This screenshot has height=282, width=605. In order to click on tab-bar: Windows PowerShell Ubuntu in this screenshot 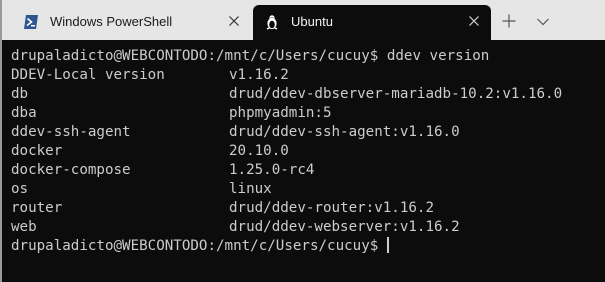, I will do `click(303, 20)`.